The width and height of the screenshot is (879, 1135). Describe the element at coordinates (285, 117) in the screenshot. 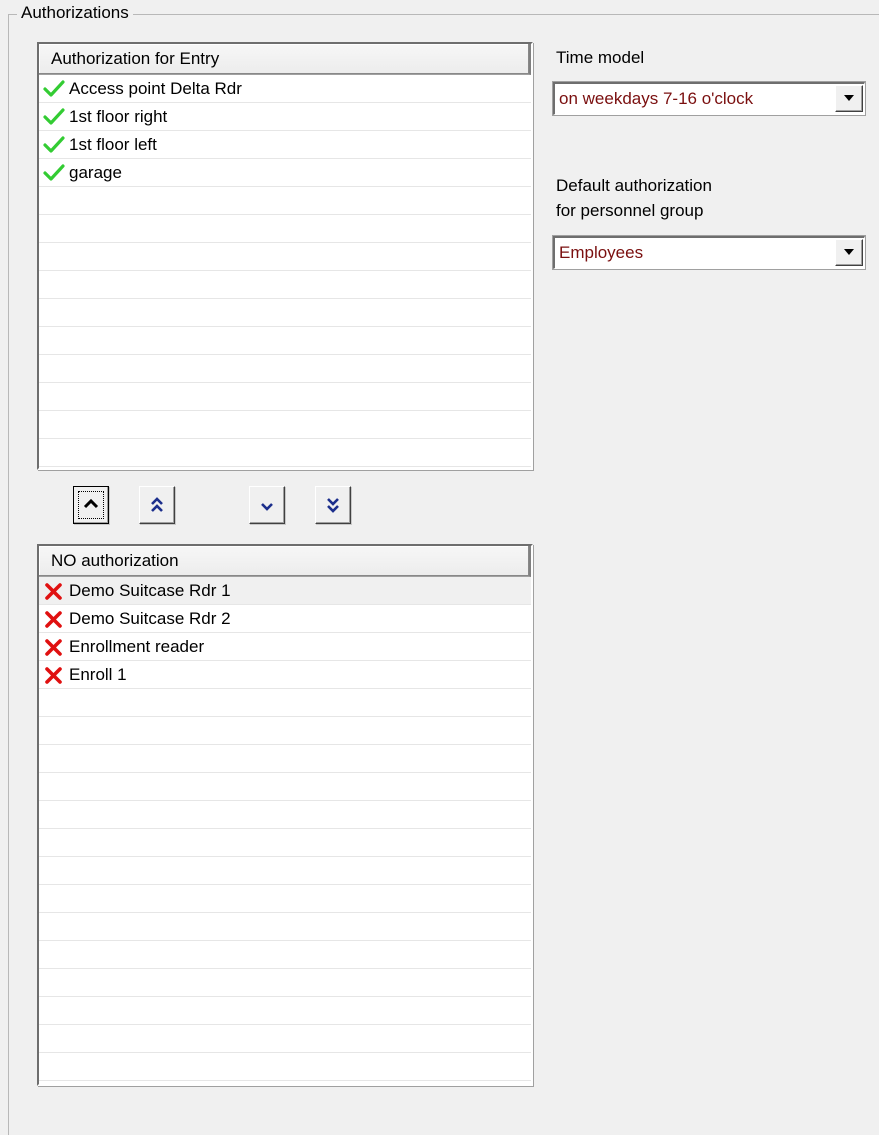

I see `list-item: 1st floor right` at that location.